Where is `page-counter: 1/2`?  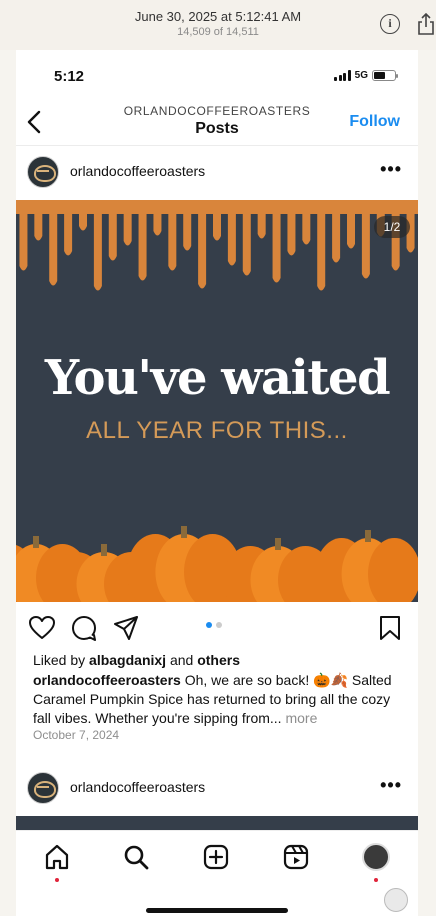
page-counter: 1/2 is located at coordinates (392, 227).